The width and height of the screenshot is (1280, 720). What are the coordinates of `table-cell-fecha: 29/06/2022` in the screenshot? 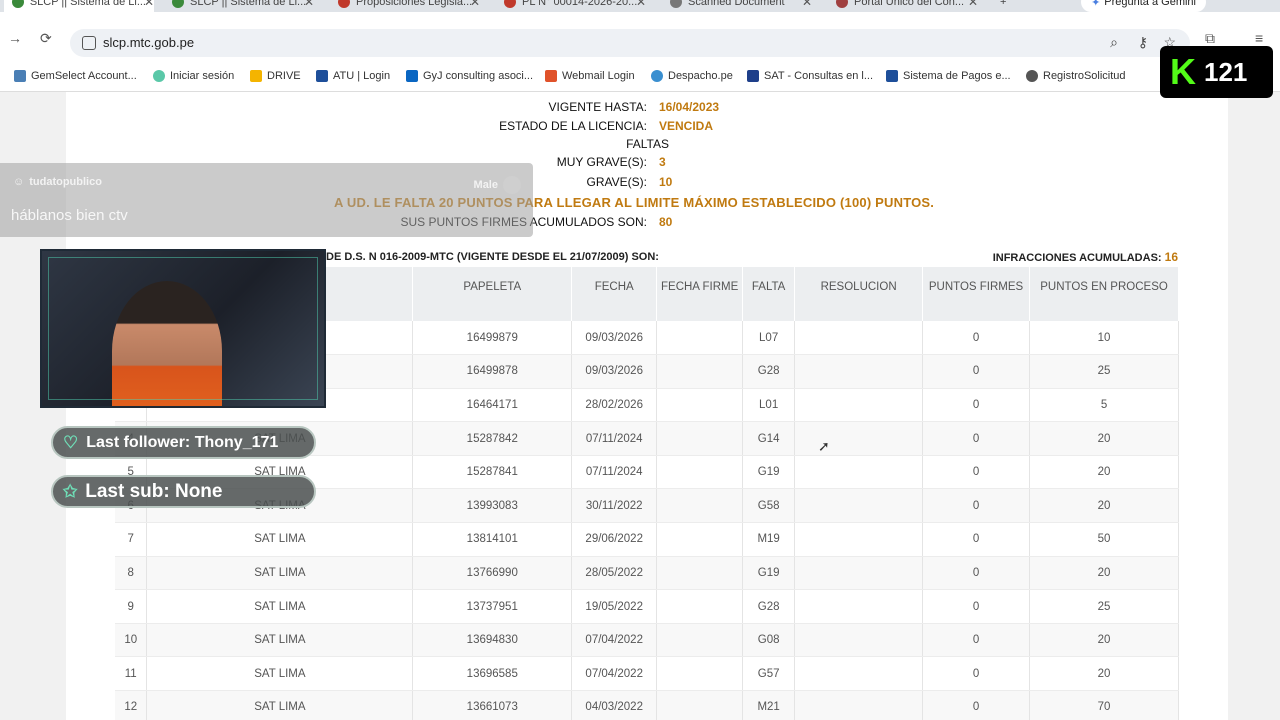 It's located at (614, 539).